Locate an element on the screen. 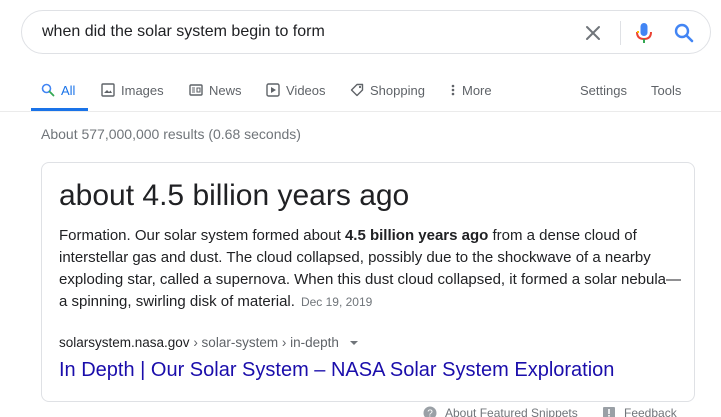 The height and width of the screenshot is (417, 721). about-featured-snippets-link: ? About Featured Snippets is located at coordinates (500, 411).